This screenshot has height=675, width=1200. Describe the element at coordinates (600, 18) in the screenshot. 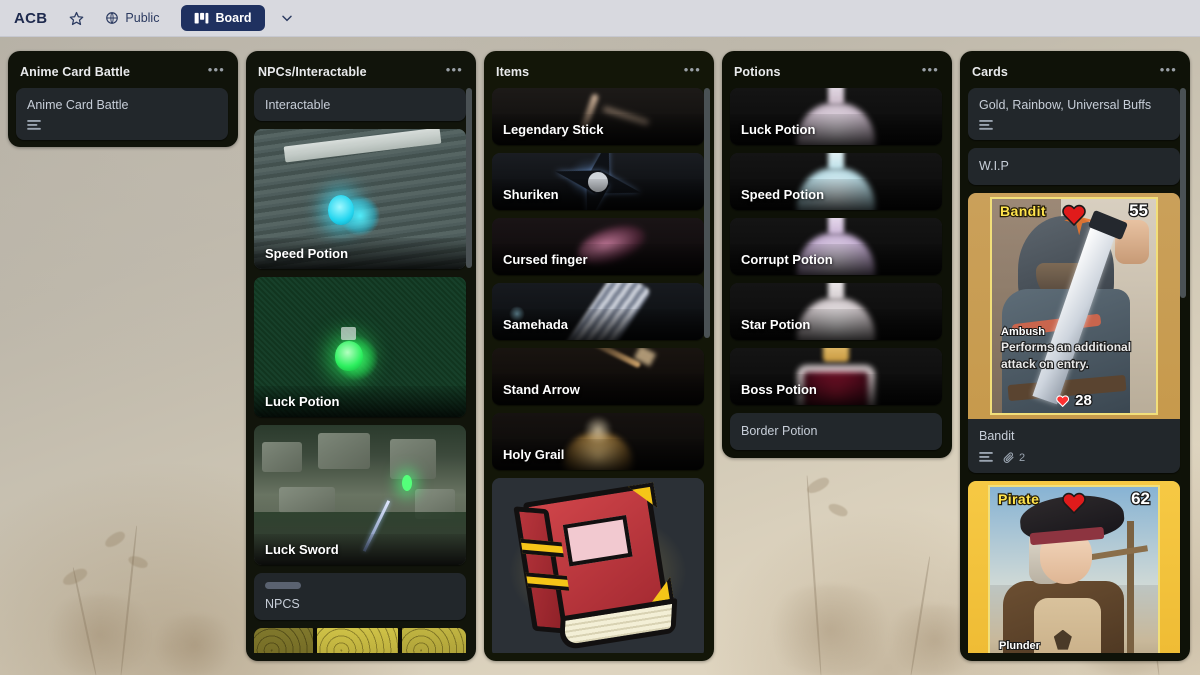

I see `board-header-bar: ACB Public Board` at that location.